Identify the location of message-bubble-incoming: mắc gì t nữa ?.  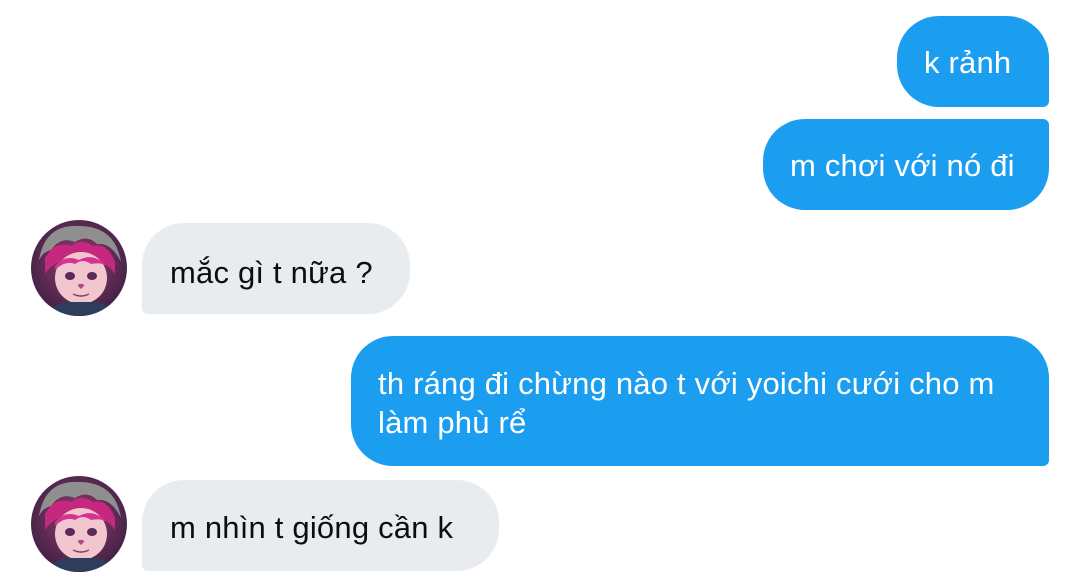
(276, 268).